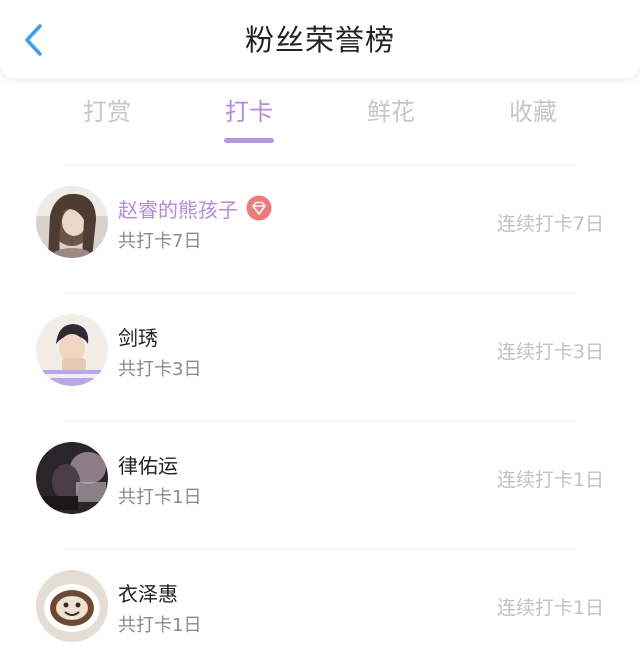 Image resolution: width=640 pixels, height=650 pixels. Describe the element at coordinates (160, 241) in the screenshot. I see `total-checkins: 共打卡7日` at that location.